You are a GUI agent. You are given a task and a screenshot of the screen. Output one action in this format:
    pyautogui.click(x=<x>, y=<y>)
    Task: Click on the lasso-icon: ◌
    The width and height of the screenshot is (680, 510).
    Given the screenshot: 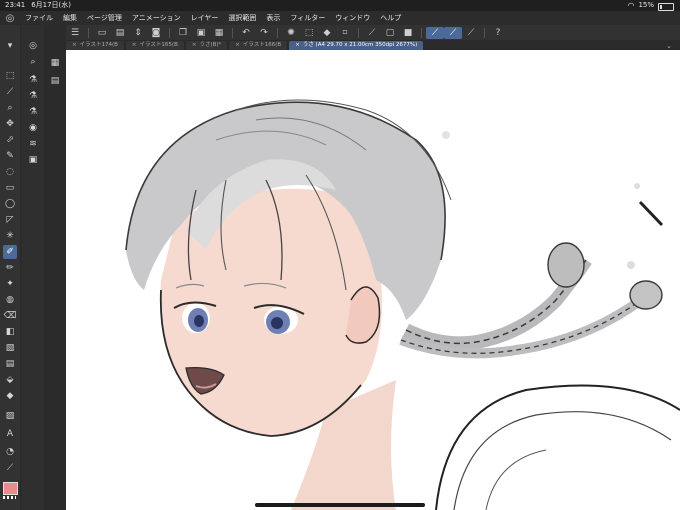 What is the action you would take?
    pyautogui.click(x=10, y=172)
    